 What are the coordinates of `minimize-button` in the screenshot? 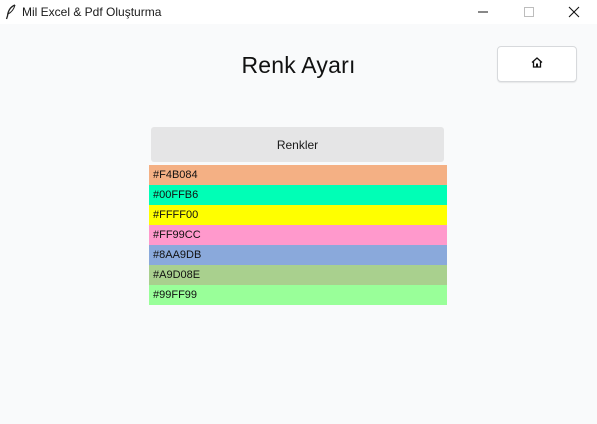 It's located at (483, 12).